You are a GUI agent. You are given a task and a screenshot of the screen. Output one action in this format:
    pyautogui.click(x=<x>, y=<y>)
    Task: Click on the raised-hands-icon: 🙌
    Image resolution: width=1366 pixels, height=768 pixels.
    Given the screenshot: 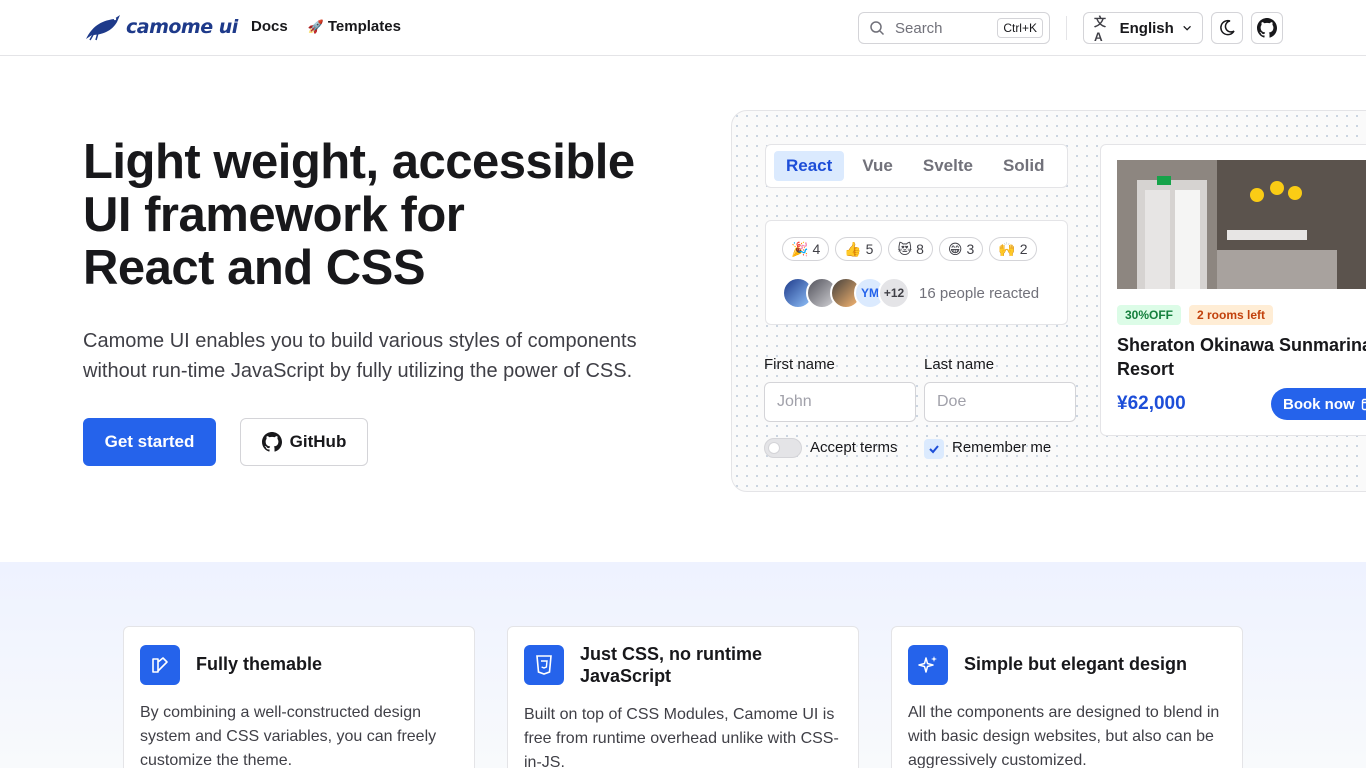 What is the action you would take?
    pyautogui.click(x=1007, y=248)
    